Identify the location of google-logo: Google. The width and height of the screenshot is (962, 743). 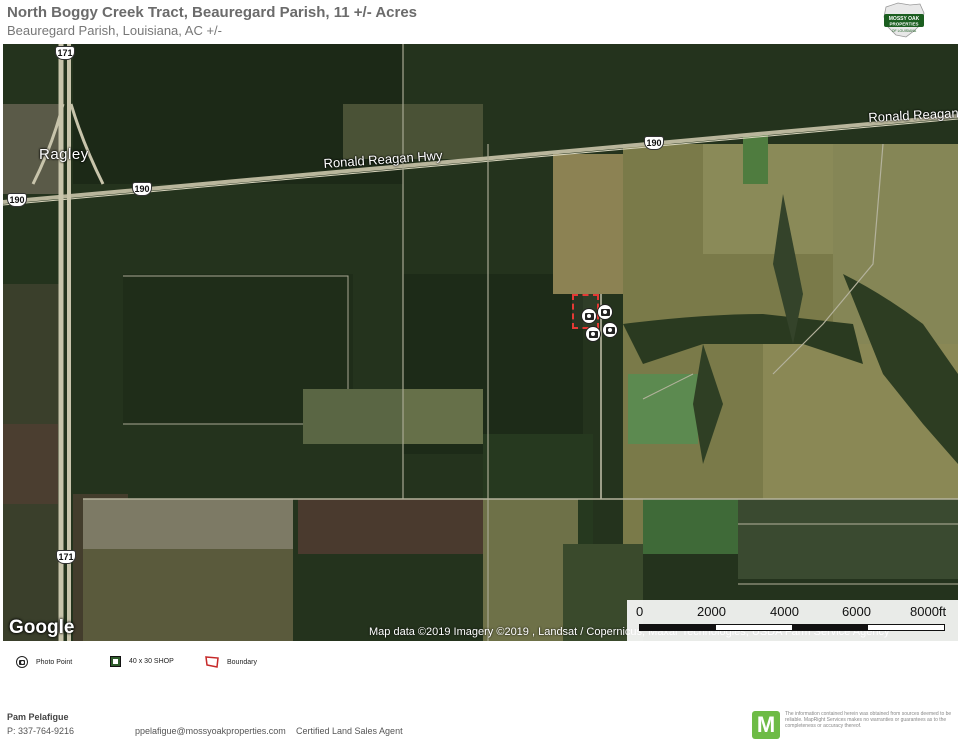
(42, 627).